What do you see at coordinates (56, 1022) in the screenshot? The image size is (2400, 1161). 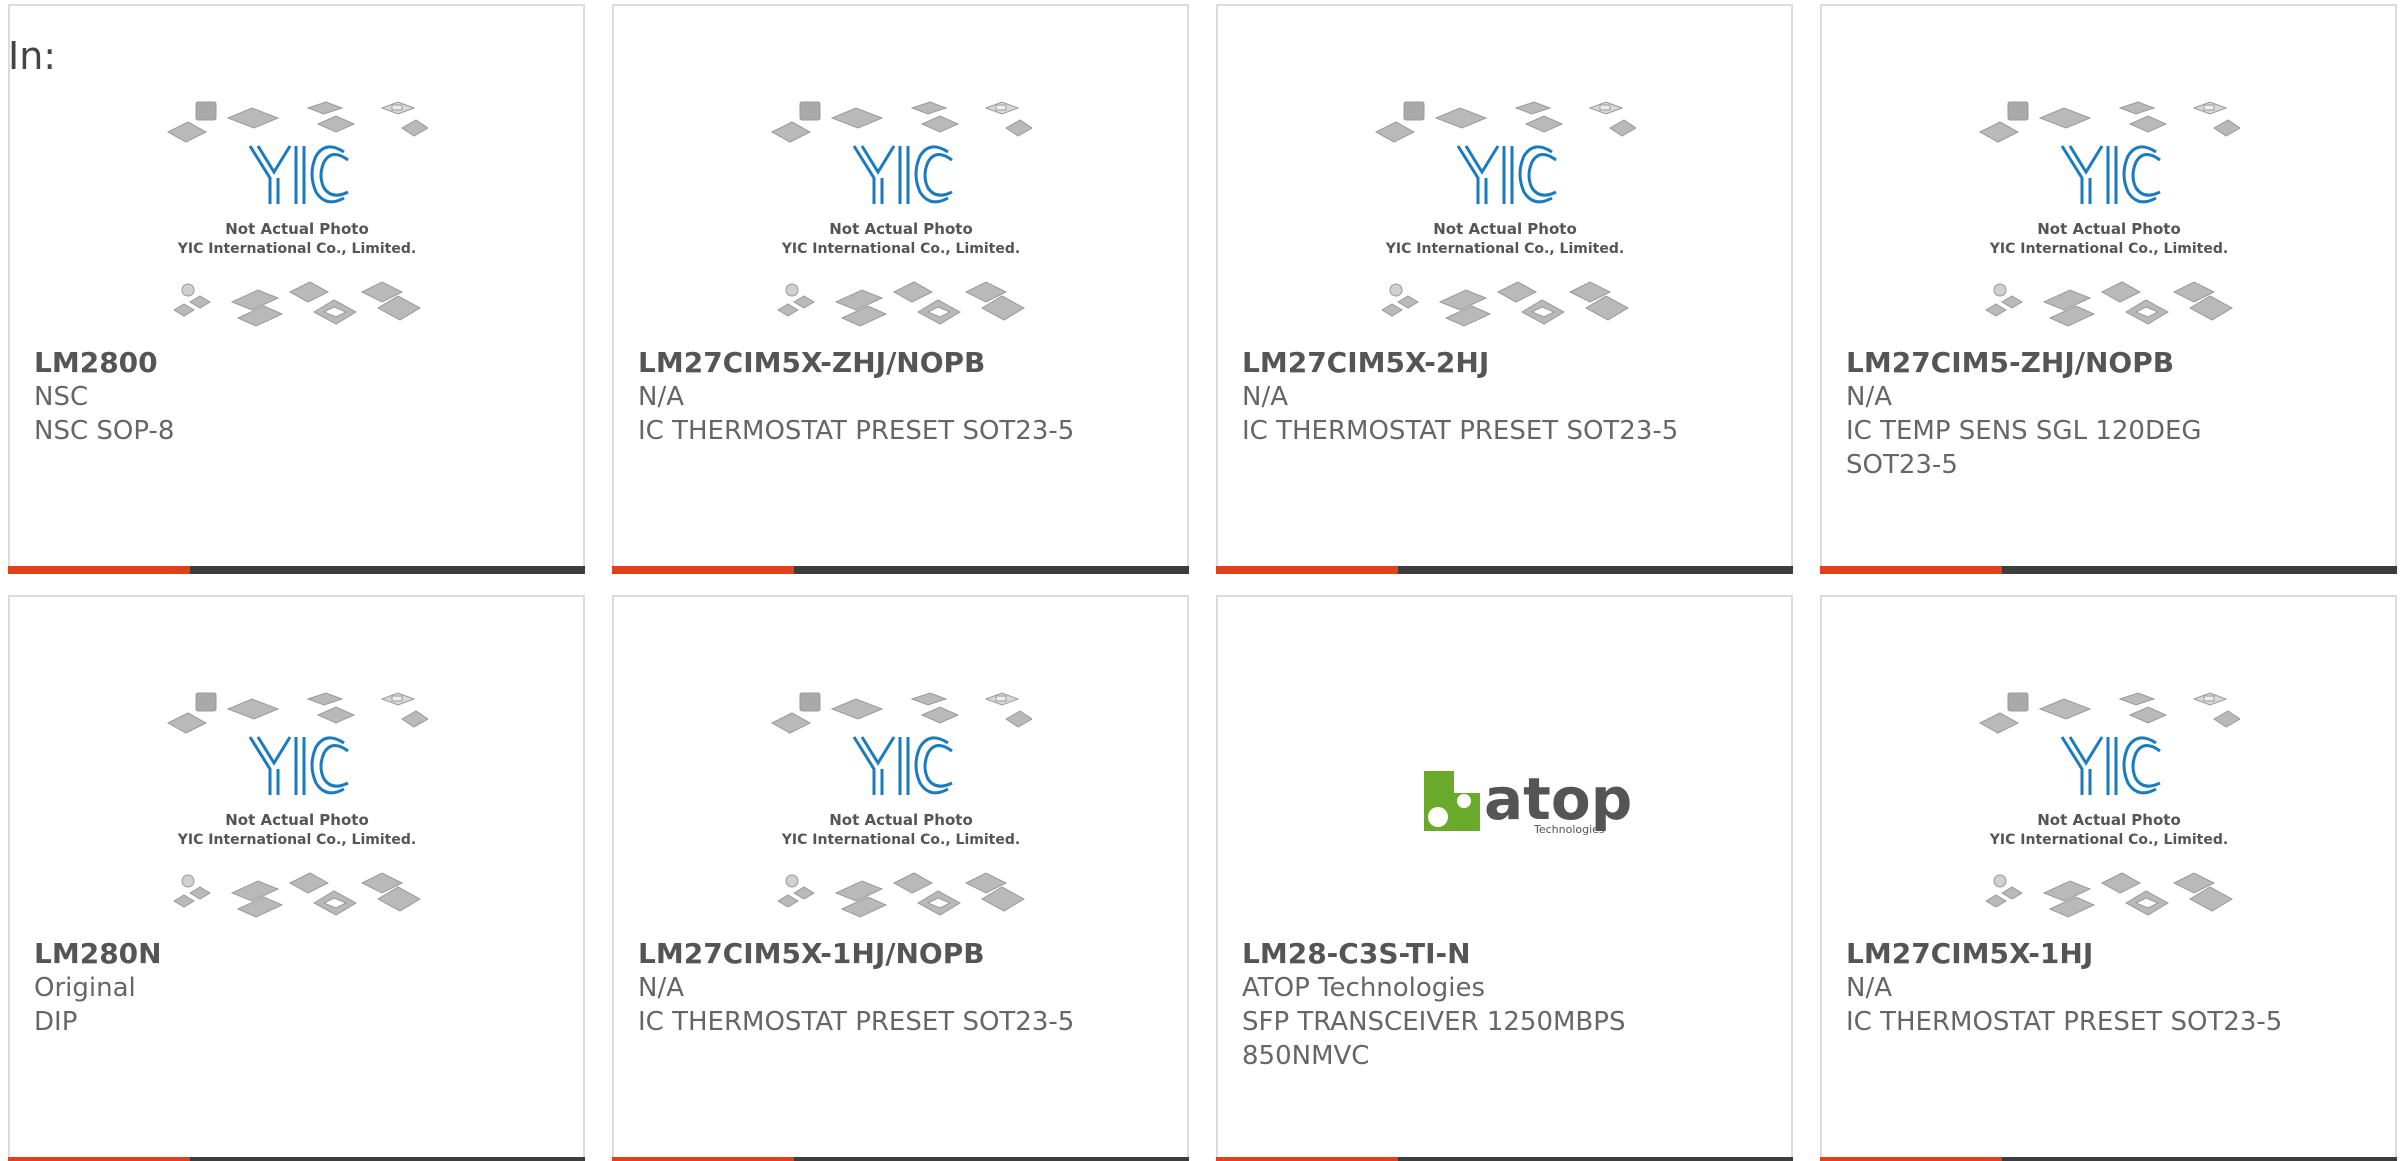 I see `description: DIP` at bounding box center [56, 1022].